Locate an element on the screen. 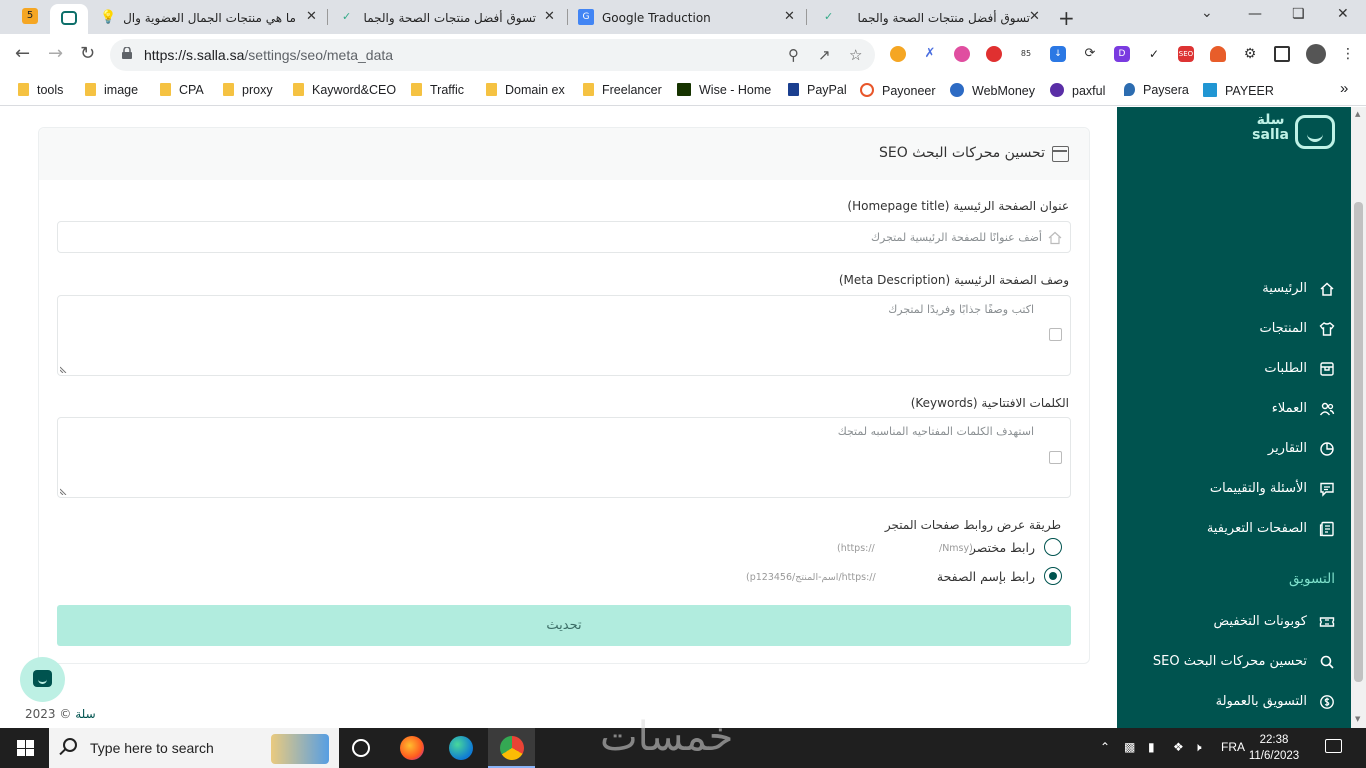 The height and width of the screenshot is (768, 1366). update-button: تحديث is located at coordinates (564, 625).